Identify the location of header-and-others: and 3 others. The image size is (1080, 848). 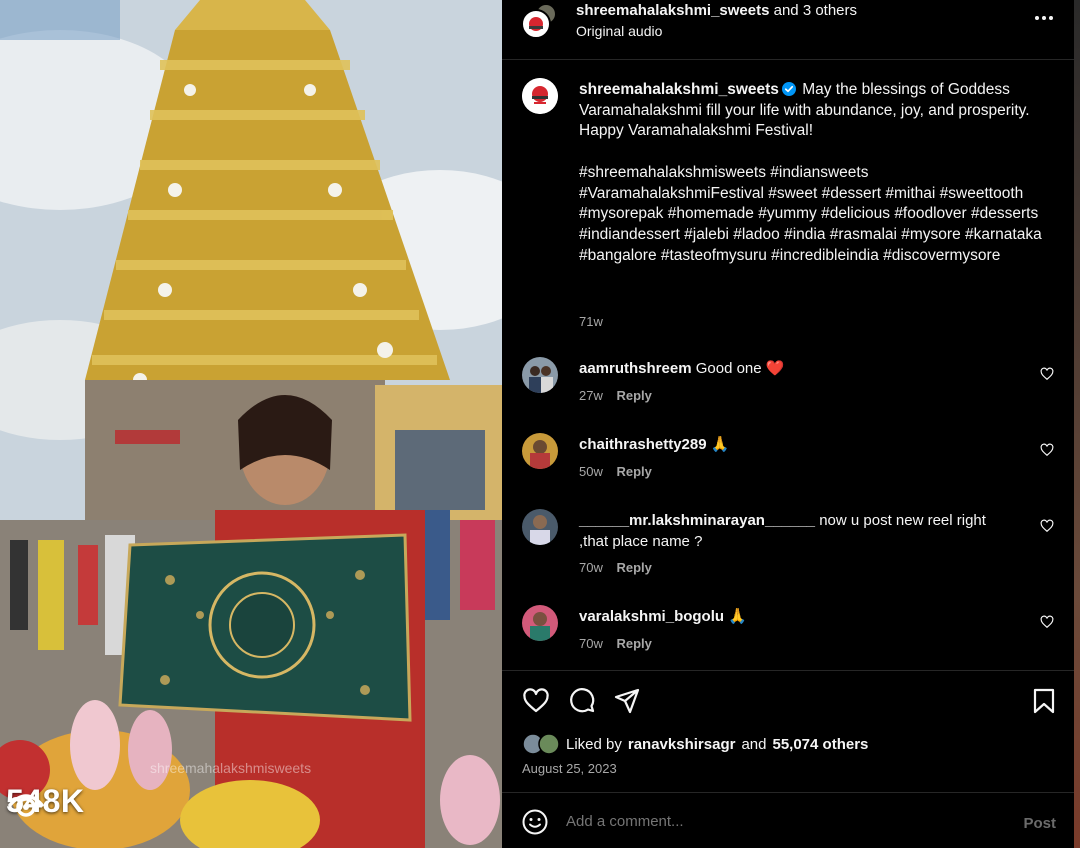
(813, 10).